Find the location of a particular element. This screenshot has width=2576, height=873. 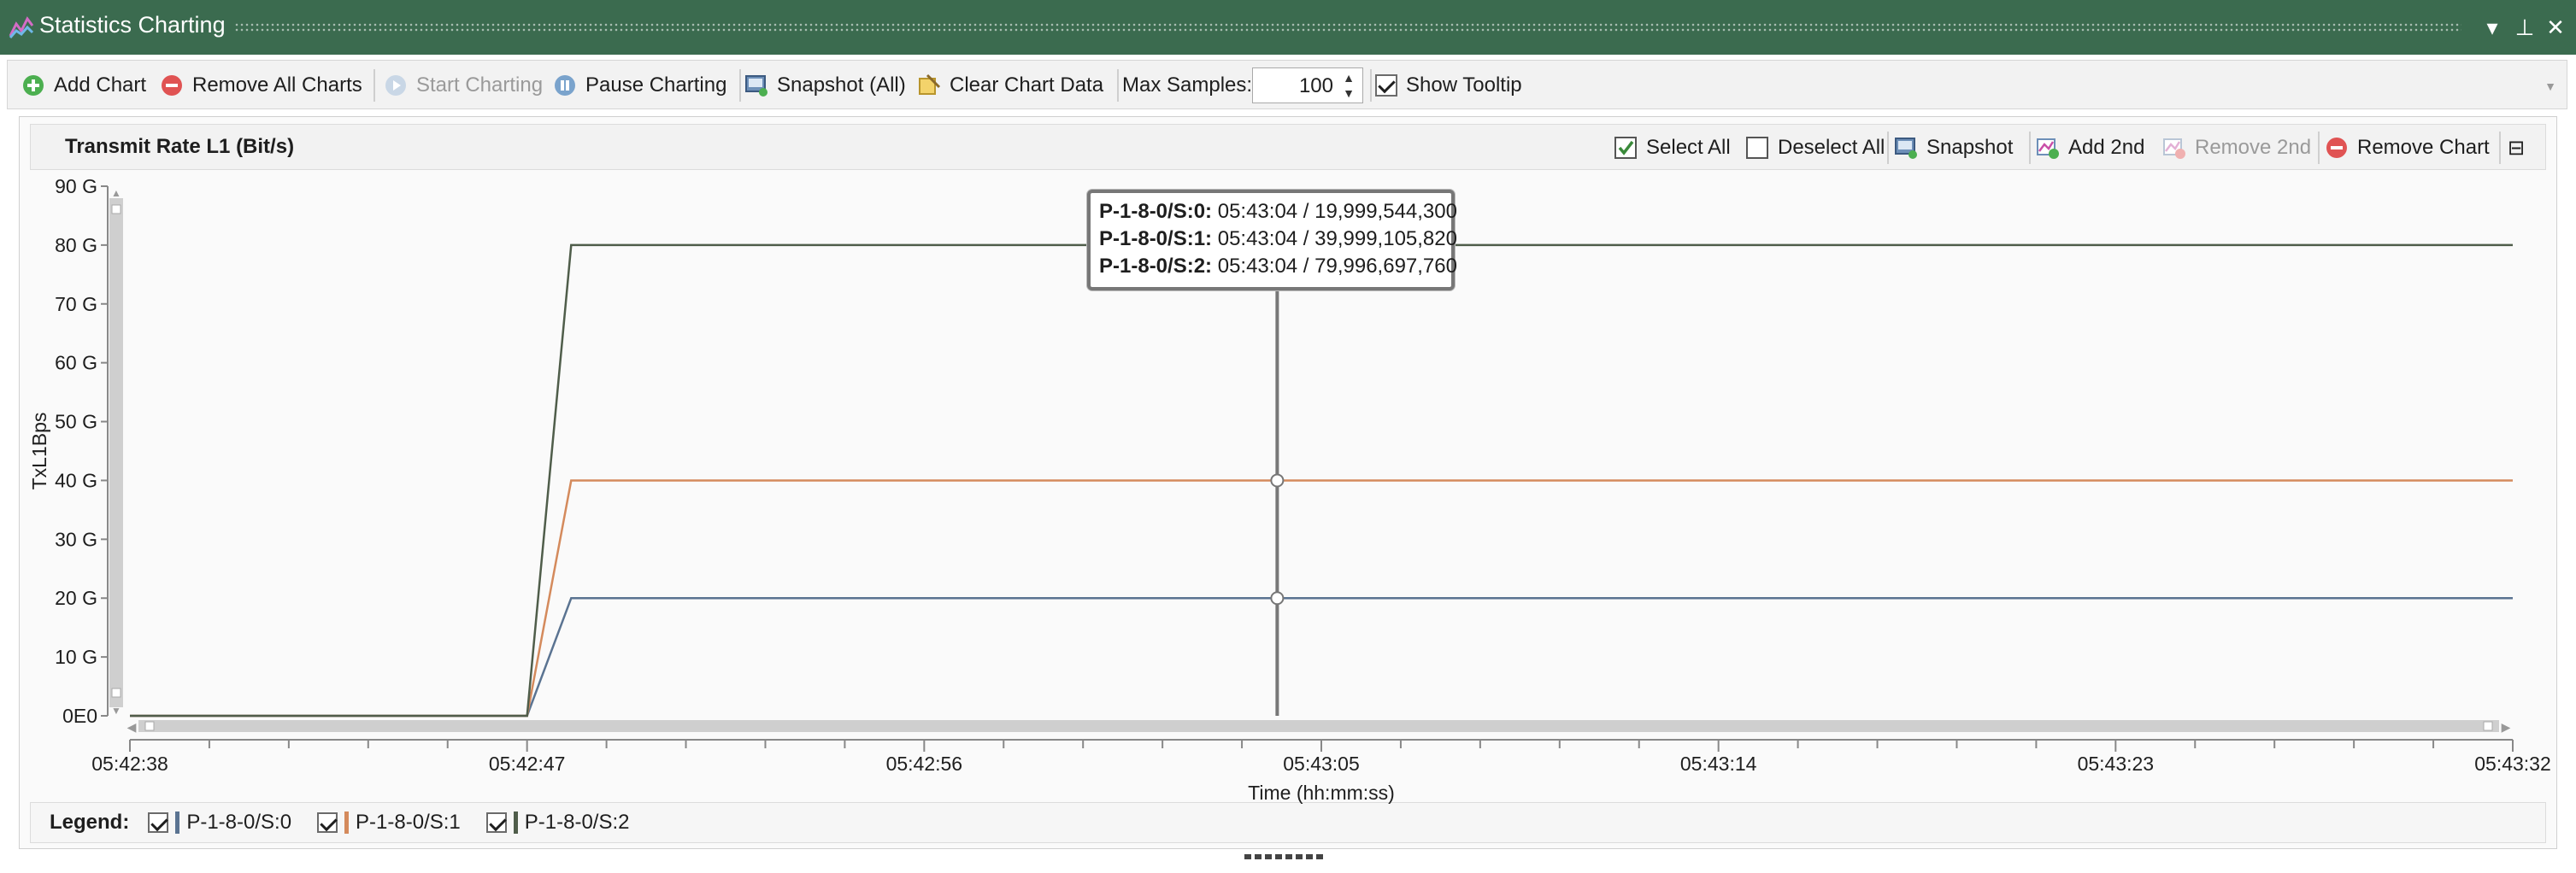

tooltip-s0-value: 05:43:04 / 19,999,544,300 is located at coordinates (1337, 211).